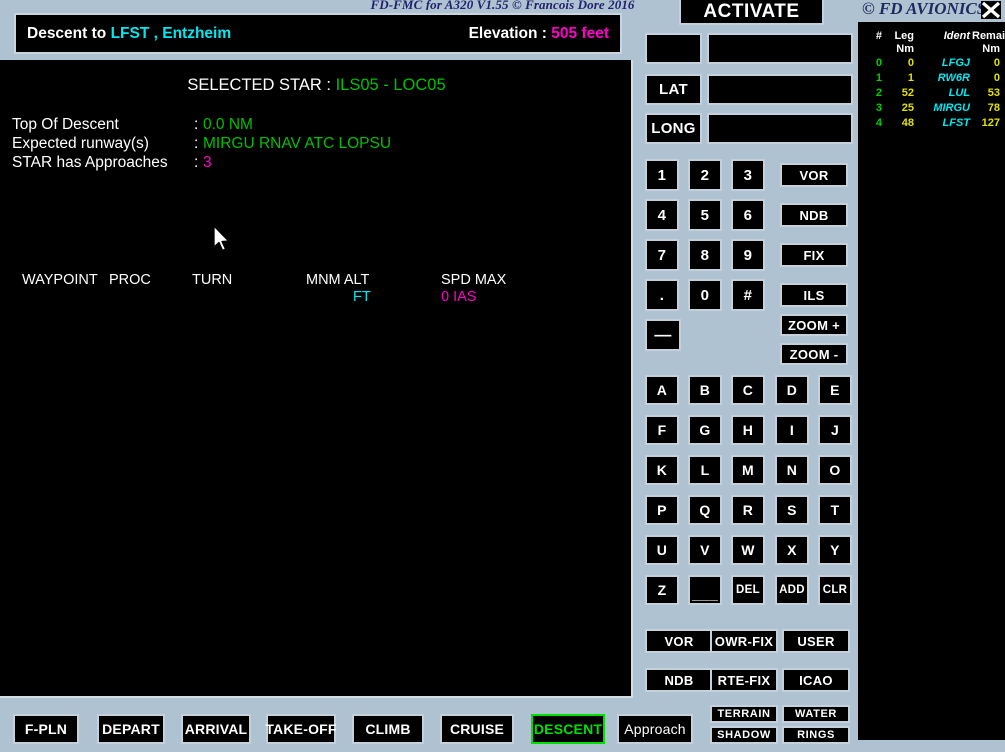 The width and height of the screenshot is (1005, 752). What do you see at coordinates (792, 550) in the screenshot?
I see `key-x: X` at bounding box center [792, 550].